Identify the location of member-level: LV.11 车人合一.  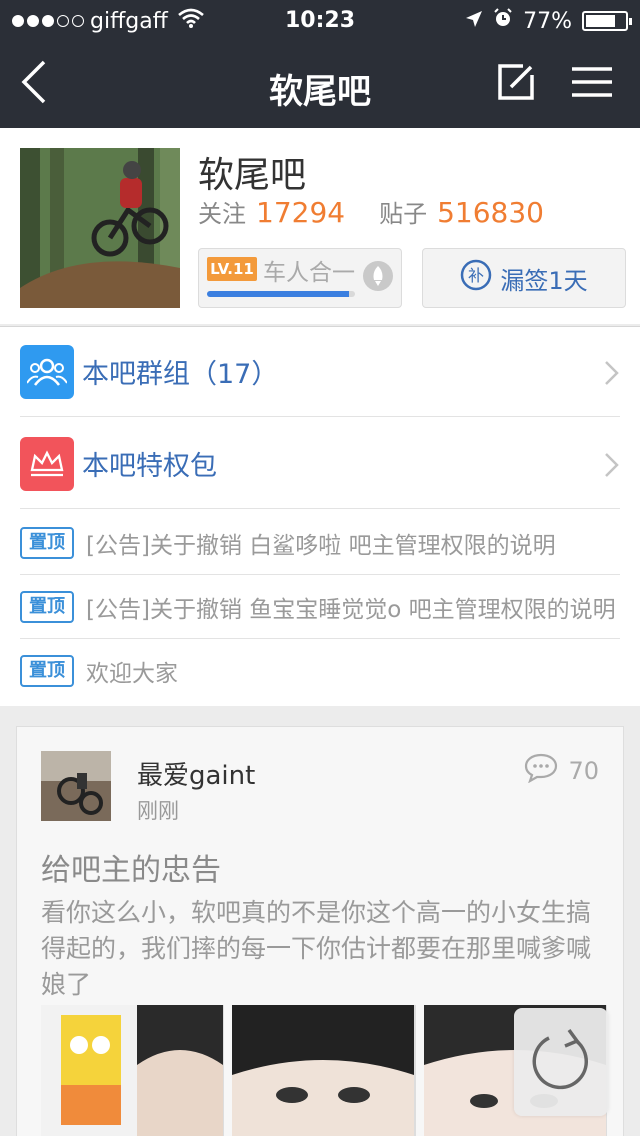
(300, 278).